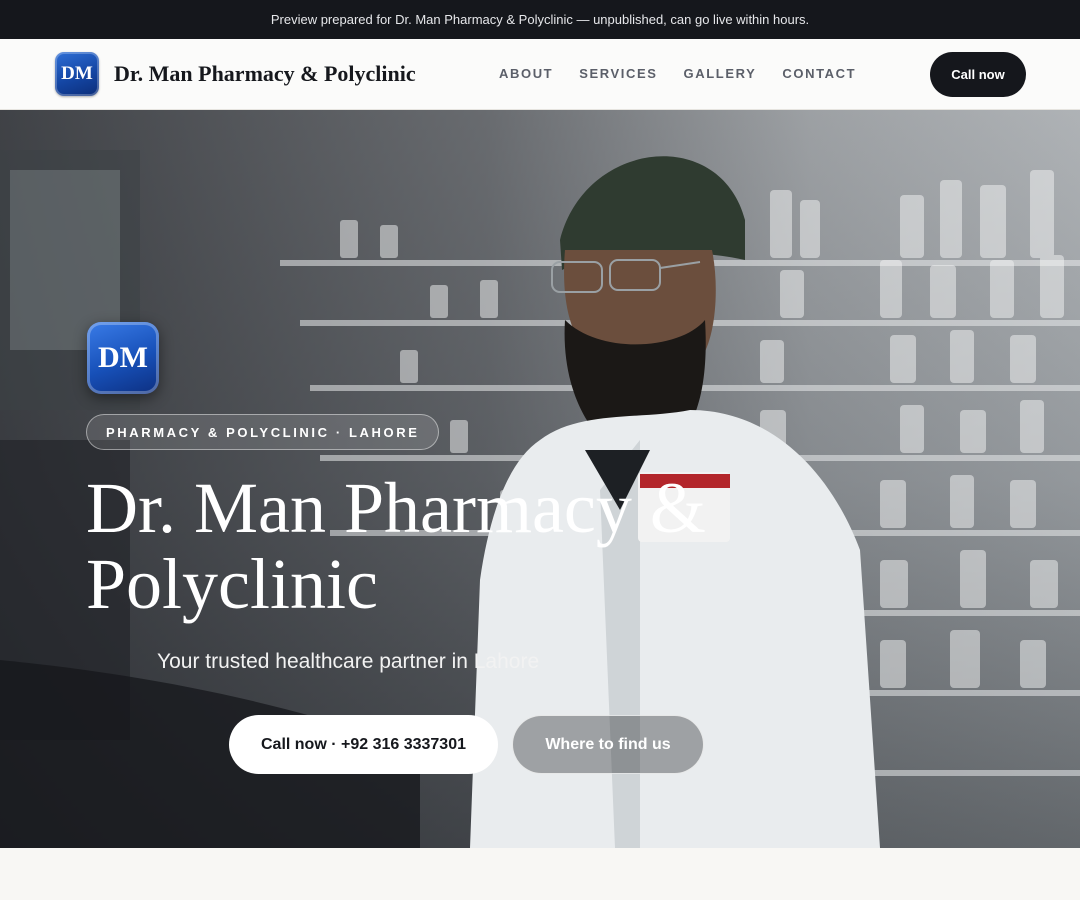  Describe the element at coordinates (123, 358) in the screenshot. I see `hero-logo: DM` at that location.